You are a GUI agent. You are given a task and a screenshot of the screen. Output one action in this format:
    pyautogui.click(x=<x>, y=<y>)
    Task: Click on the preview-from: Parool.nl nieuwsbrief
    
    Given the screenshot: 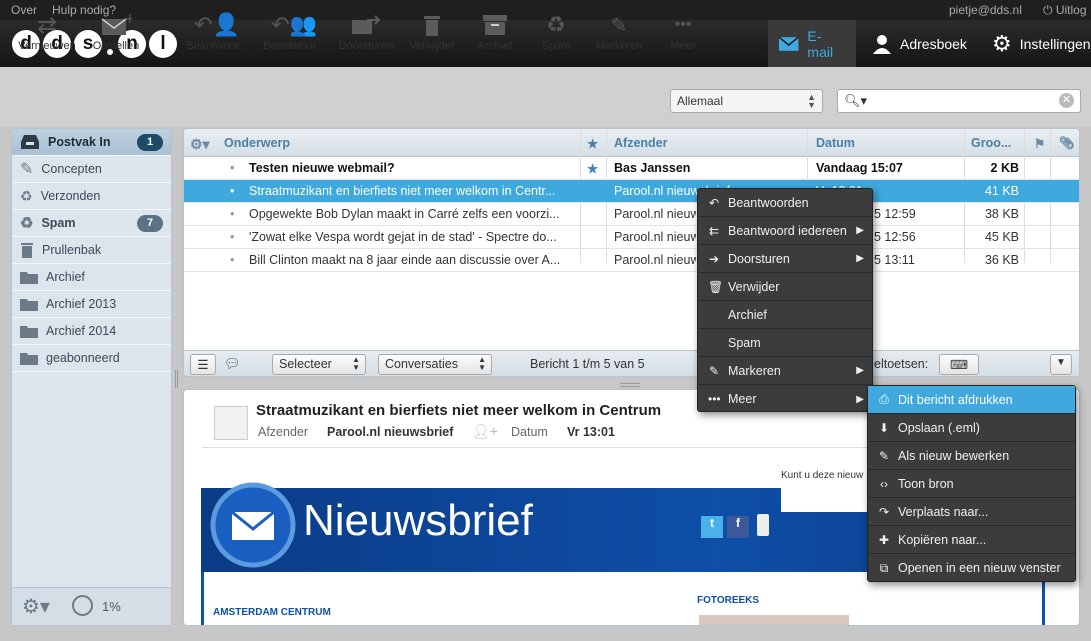 What is the action you would take?
    pyautogui.click(x=390, y=432)
    